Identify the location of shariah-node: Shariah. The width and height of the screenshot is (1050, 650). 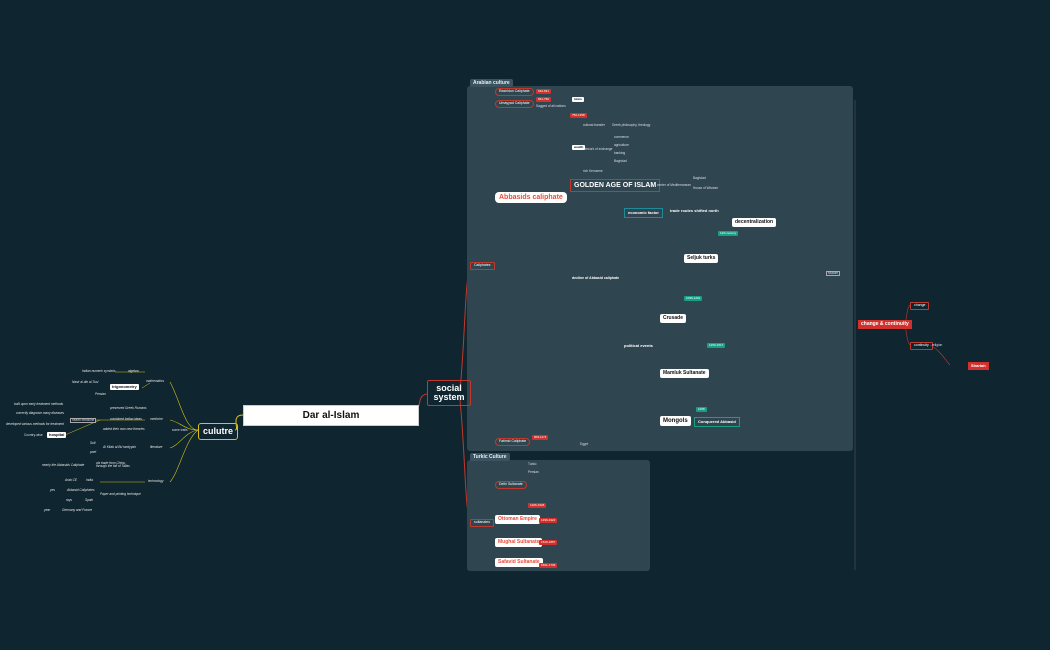
(978, 366).